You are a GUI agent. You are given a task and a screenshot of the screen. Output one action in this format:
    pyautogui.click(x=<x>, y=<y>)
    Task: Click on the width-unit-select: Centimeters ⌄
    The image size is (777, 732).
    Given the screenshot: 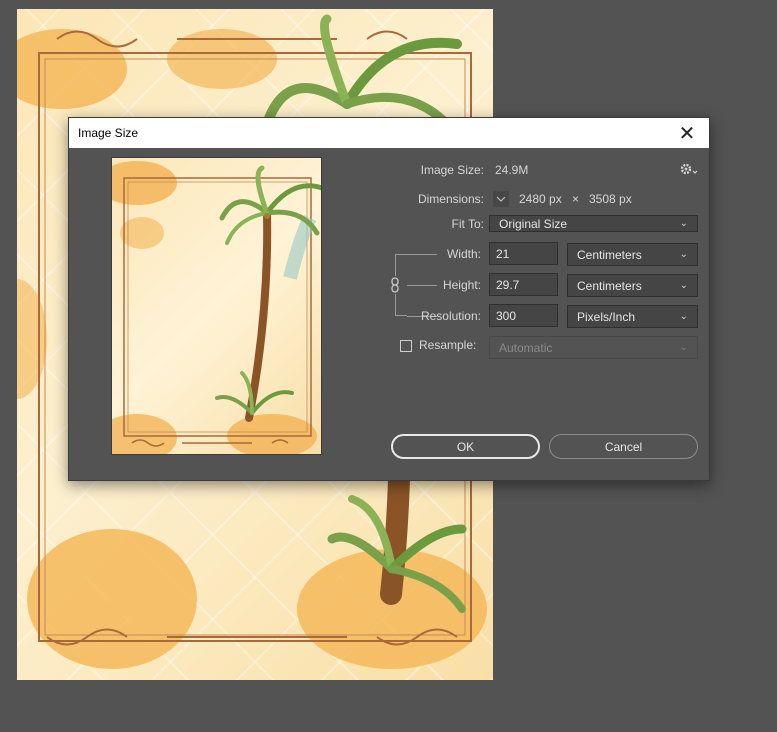 What is the action you would take?
    pyautogui.click(x=632, y=254)
    